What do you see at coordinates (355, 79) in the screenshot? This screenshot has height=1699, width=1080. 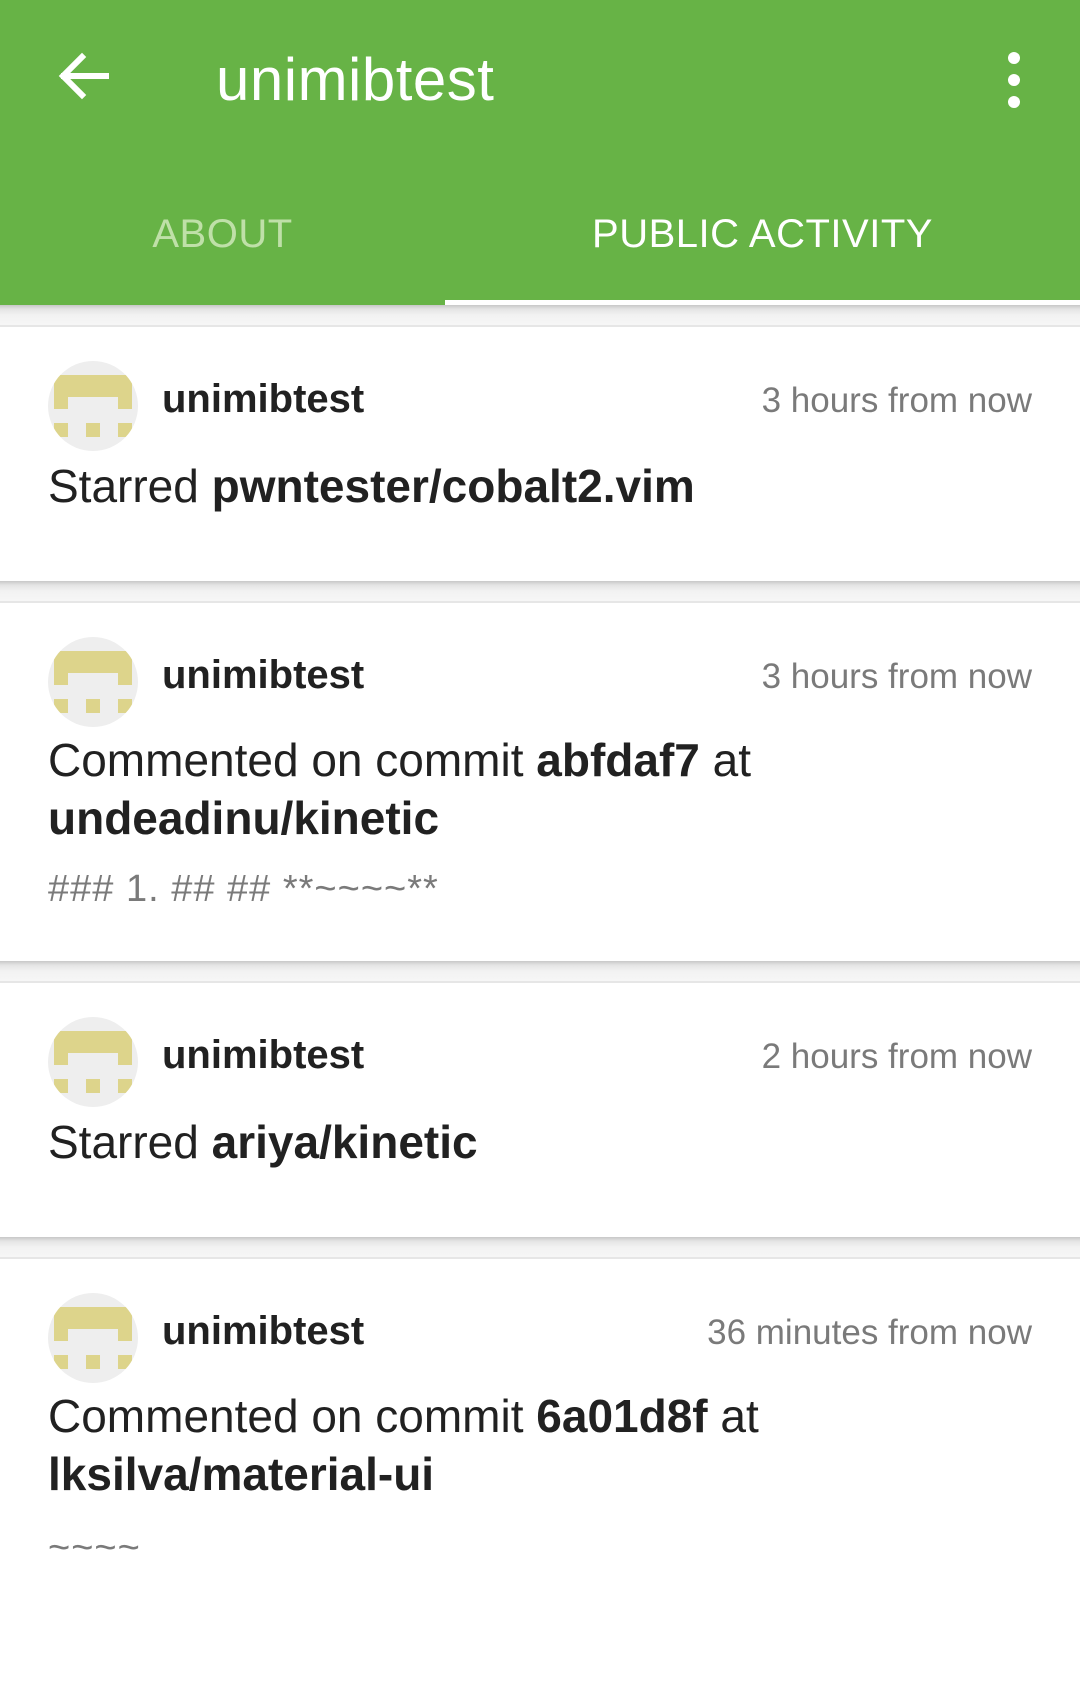 I see `page-title: unimibtest` at bounding box center [355, 79].